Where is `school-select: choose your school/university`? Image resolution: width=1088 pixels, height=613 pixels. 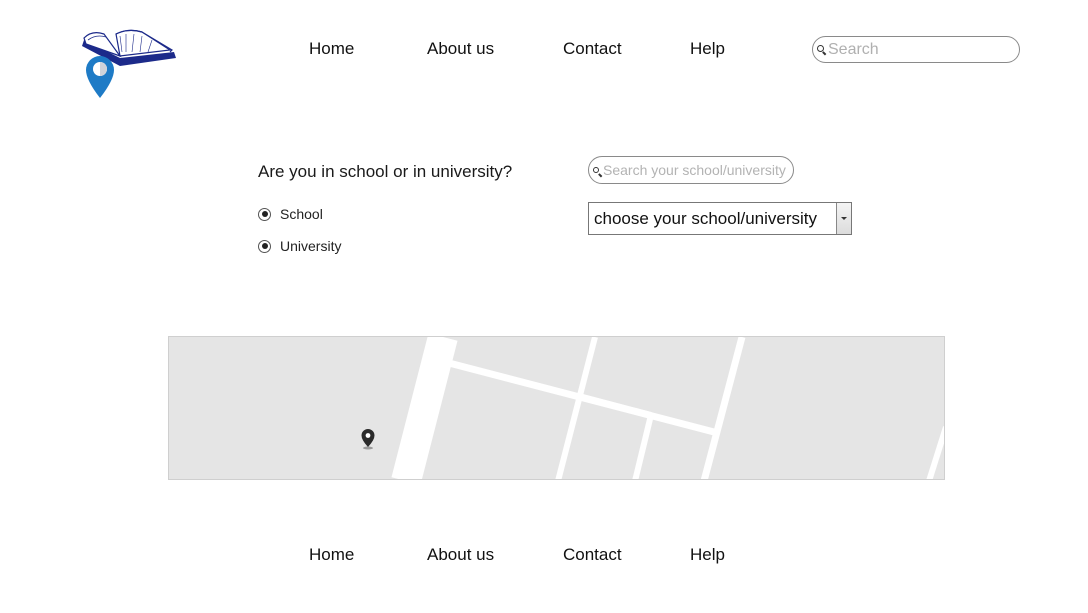 school-select: choose your school/university is located at coordinates (720, 218).